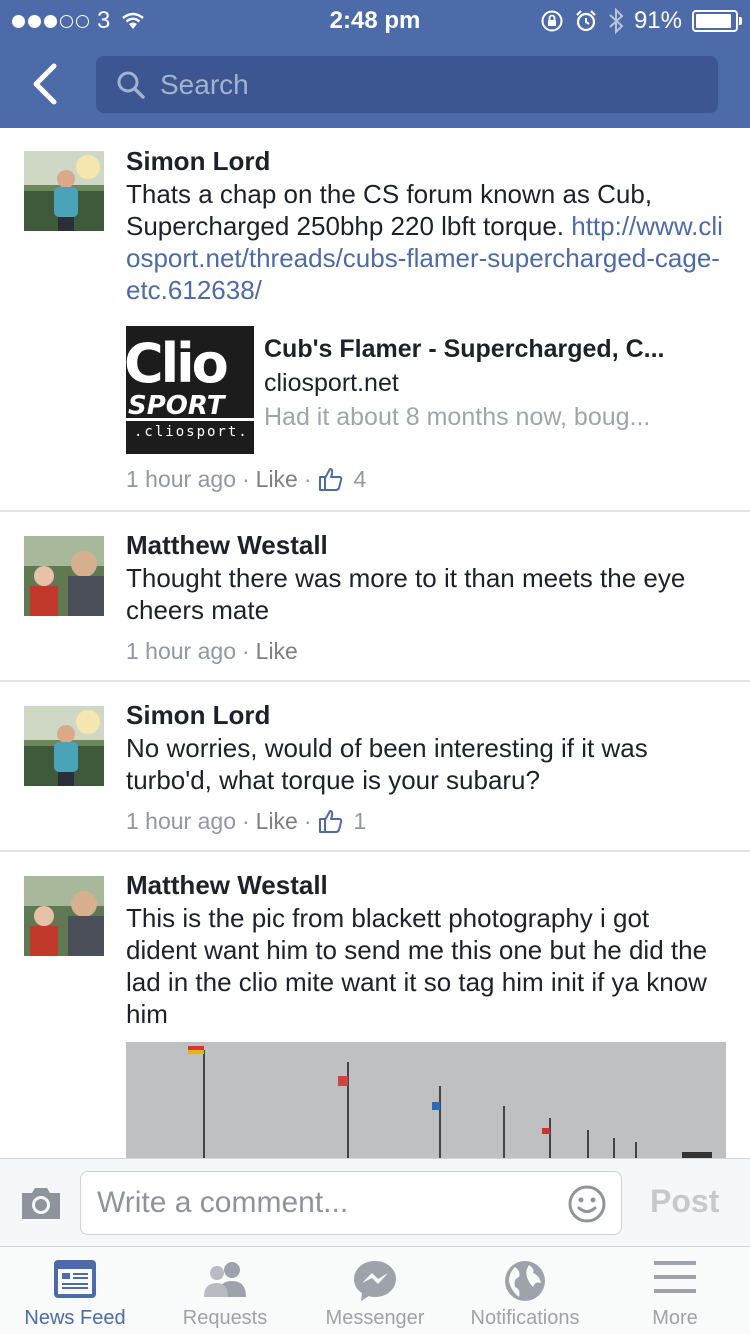 This screenshot has height=1334, width=750. Describe the element at coordinates (360, 821) in the screenshot. I see `like-count: 1` at that location.